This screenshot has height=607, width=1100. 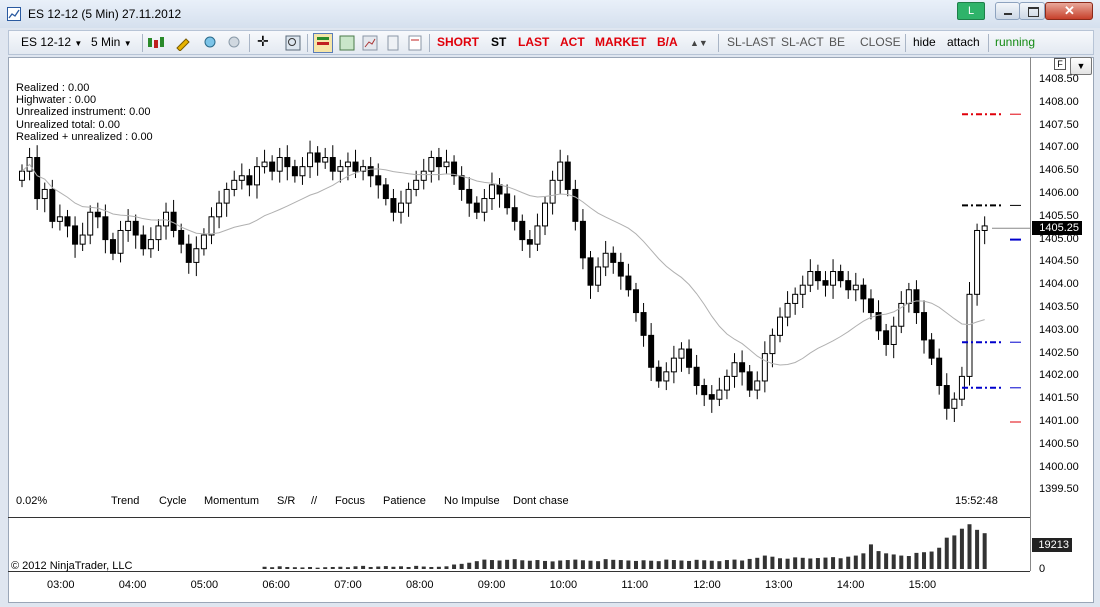 I want to click on time-tick-label: 07:00, so click(x=348, y=585).